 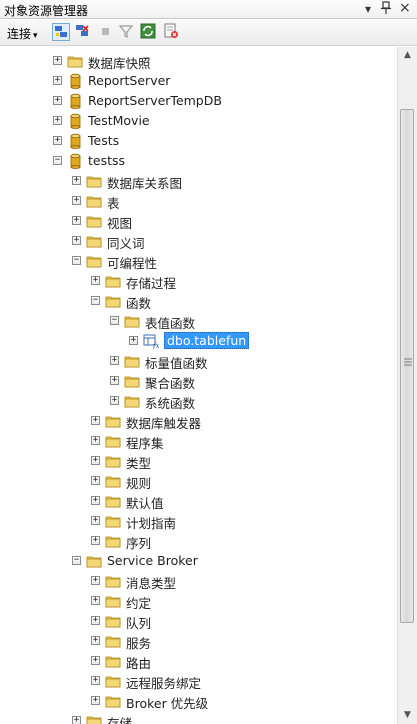 What do you see at coordinates (407, 55) in the screenshot?
I see `scroll-up-arrow-icon: ▲` at bounding box center [407, 55].